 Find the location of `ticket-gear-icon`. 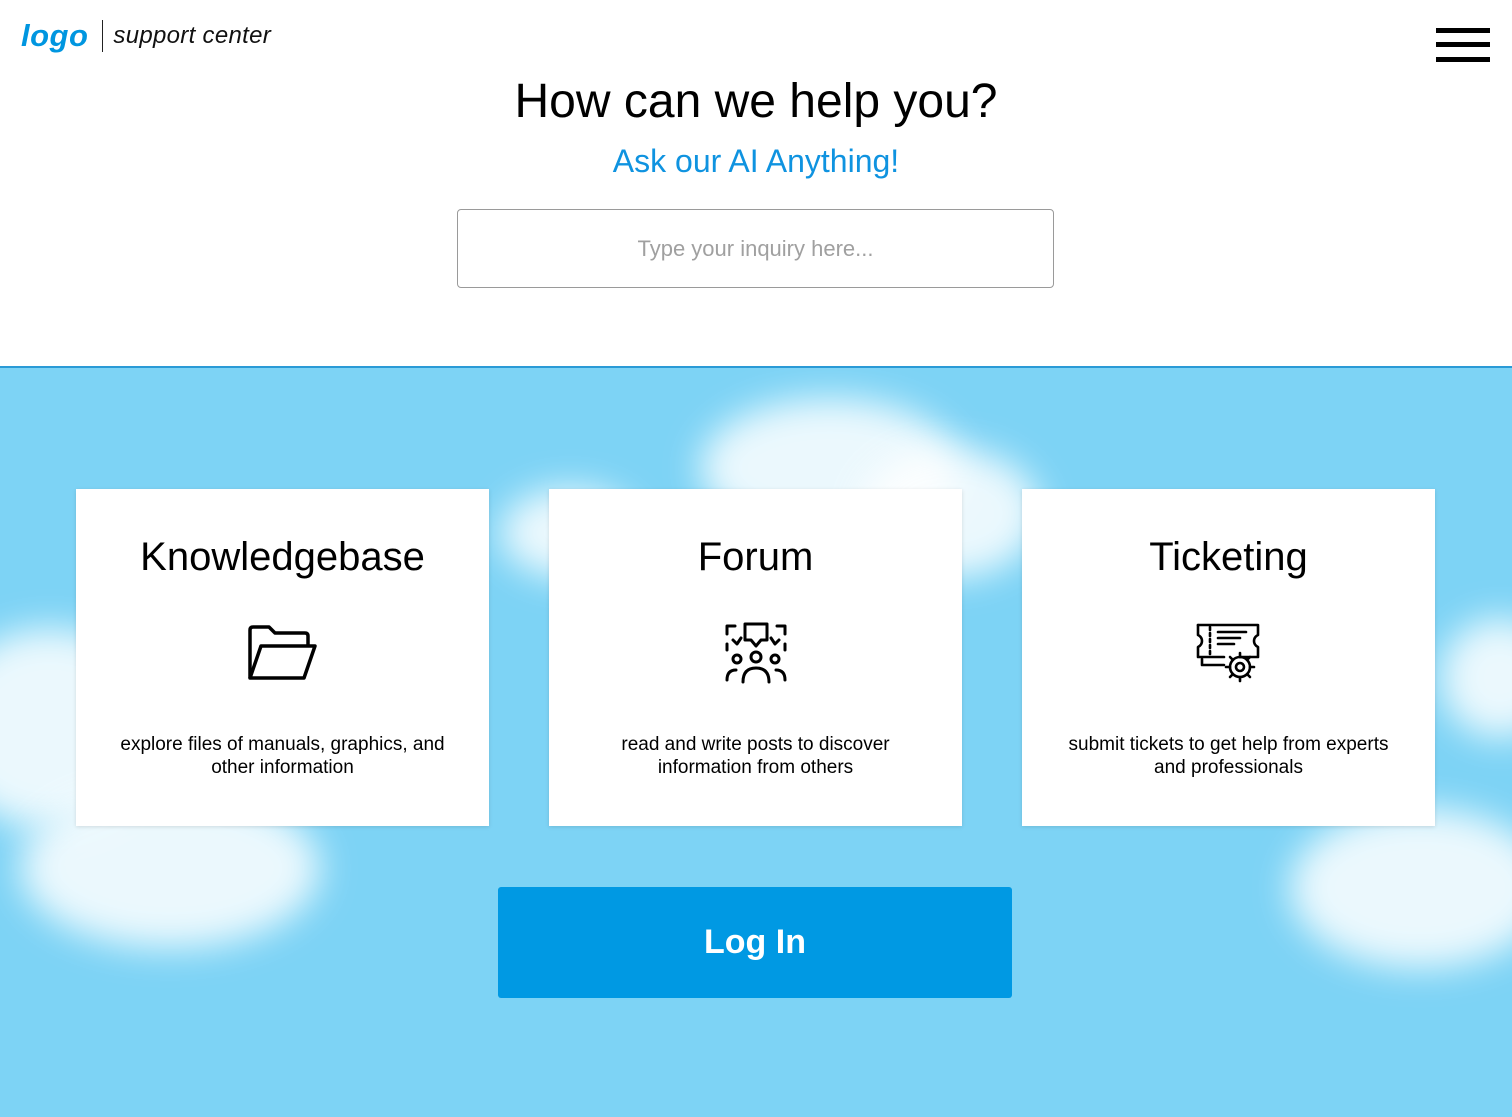

ticket-gear-icon is located at coordinates (1229, 653).